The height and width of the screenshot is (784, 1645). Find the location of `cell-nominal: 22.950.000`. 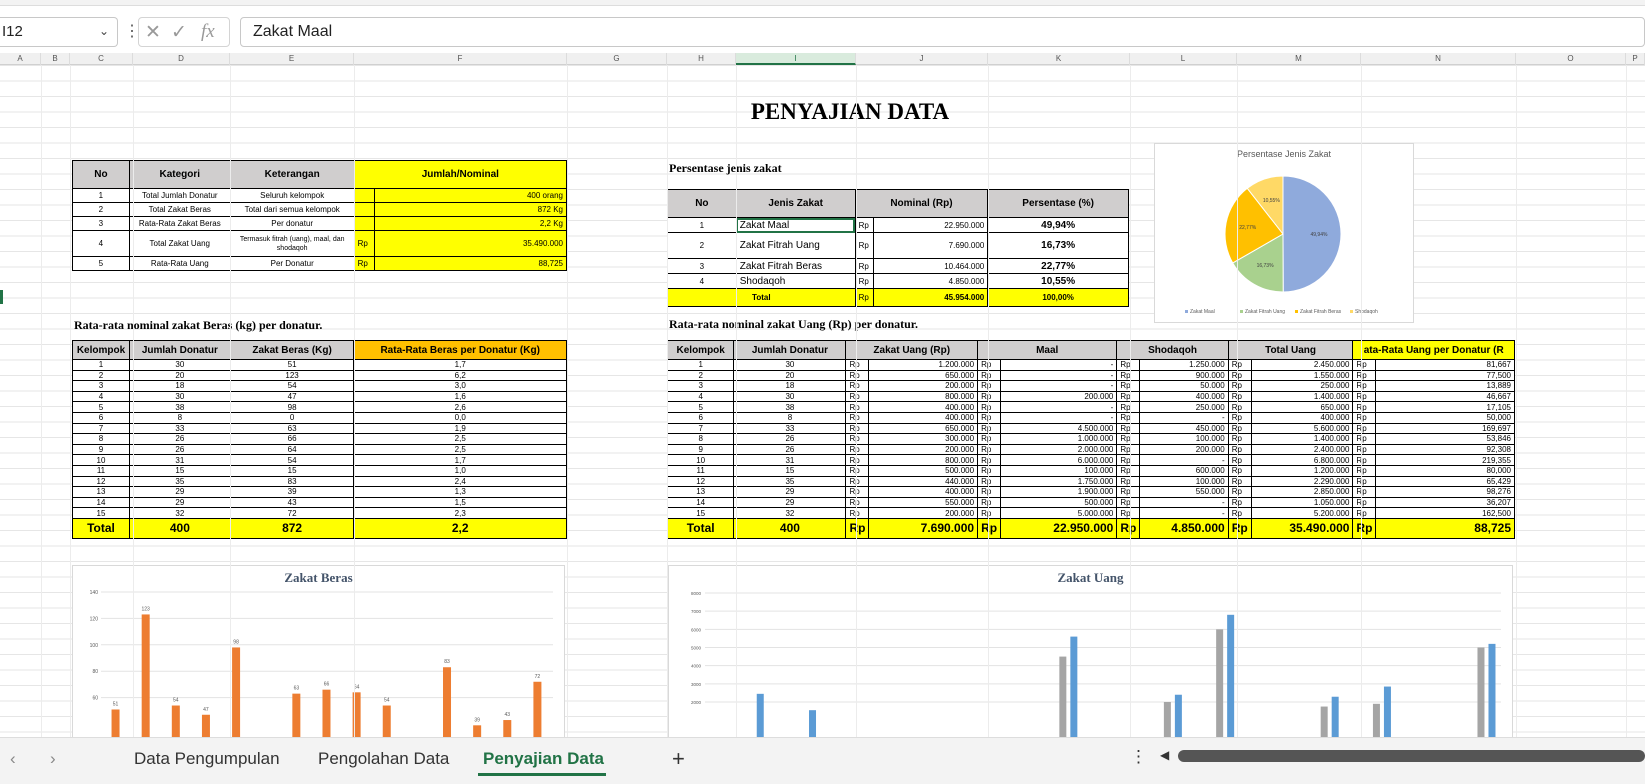

cell-nominal: 22.950.000 is located at coordinates (930, 225).